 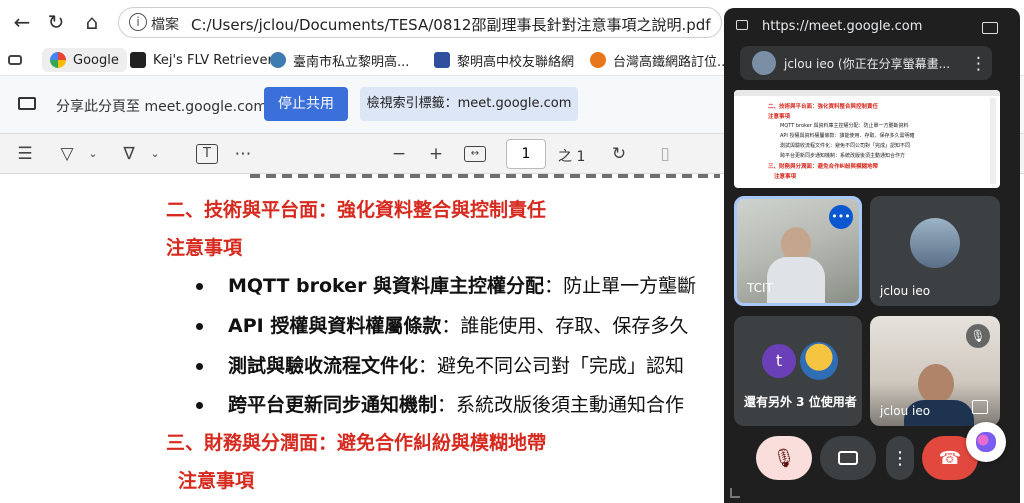 What do you see at coordinates (207, 154) in the screenshot?
I see `text-box-icon: T` at bounding box center [207, 154].